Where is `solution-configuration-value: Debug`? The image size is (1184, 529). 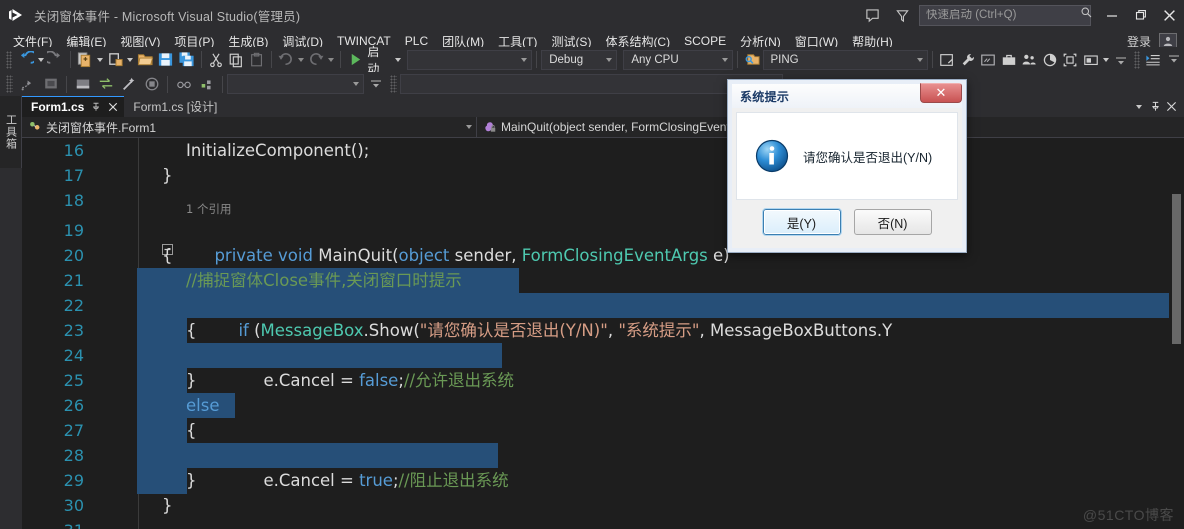
solution-configuration-value: Debug is located at coordinates (566, 59).